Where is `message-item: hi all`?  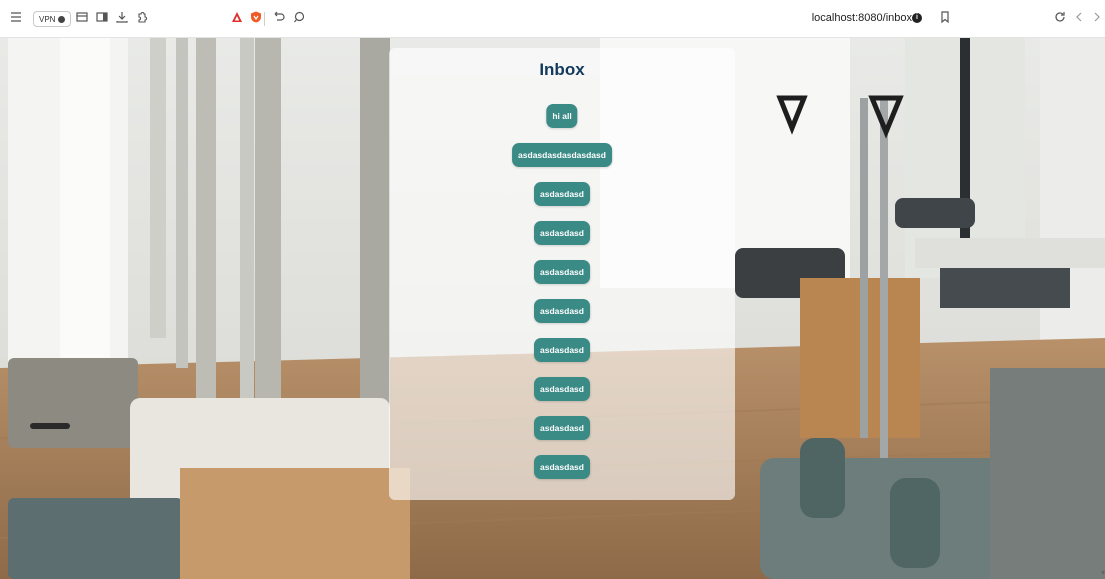 message-item: hi all is located at coordinates (562, 116).